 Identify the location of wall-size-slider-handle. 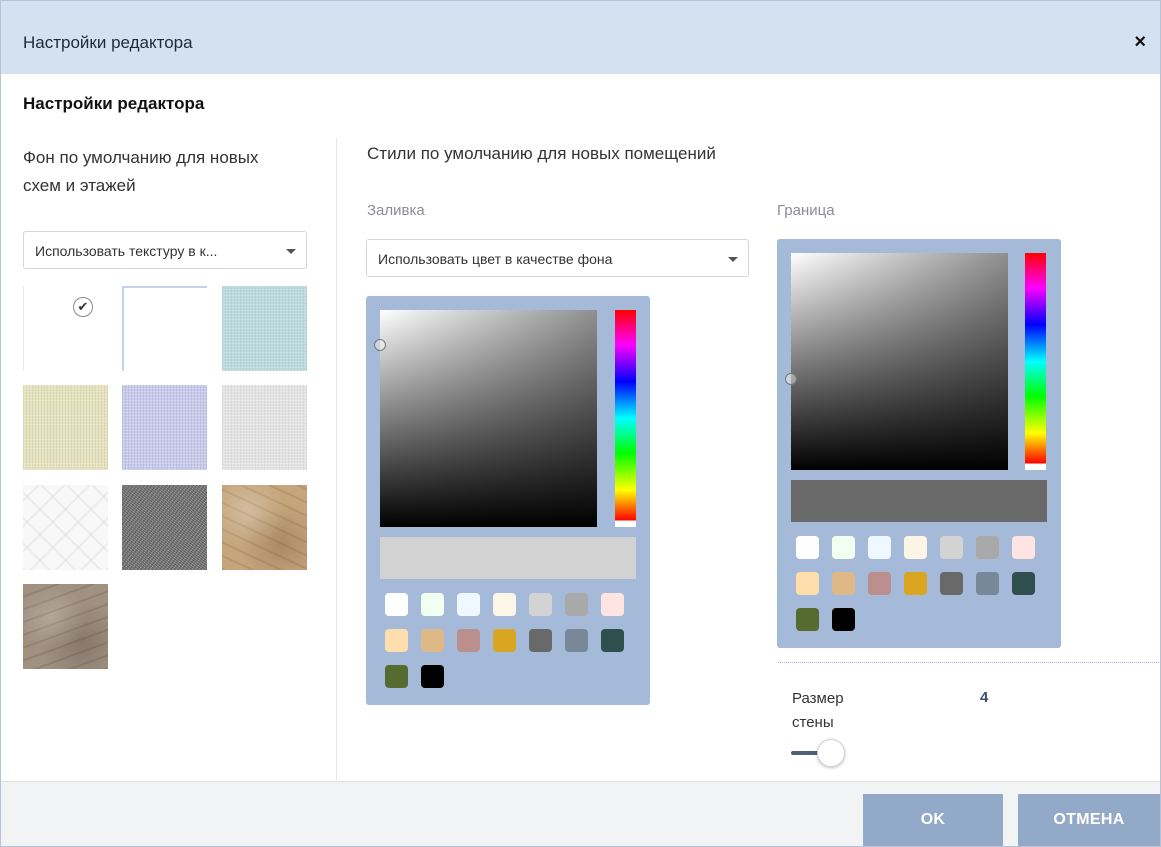
(831, 753).